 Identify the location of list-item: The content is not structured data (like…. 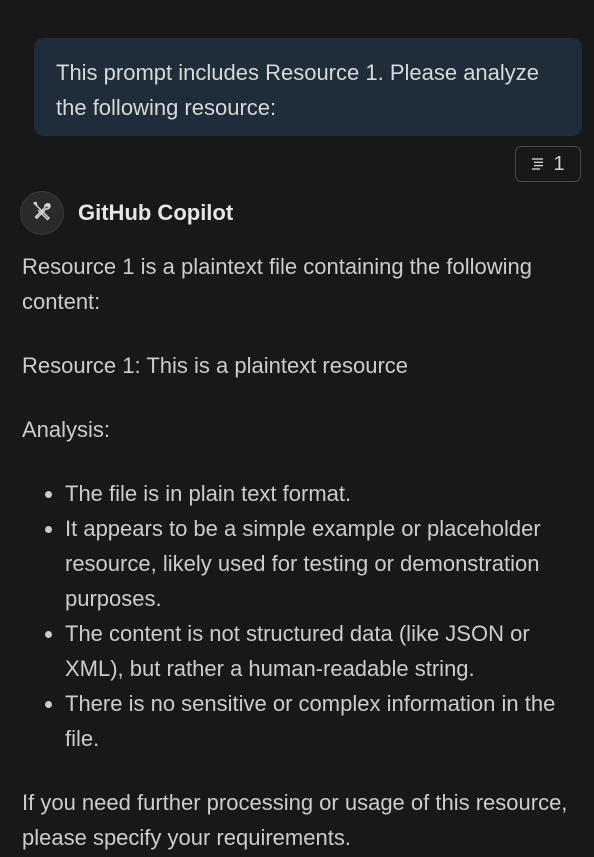
(323, 651).